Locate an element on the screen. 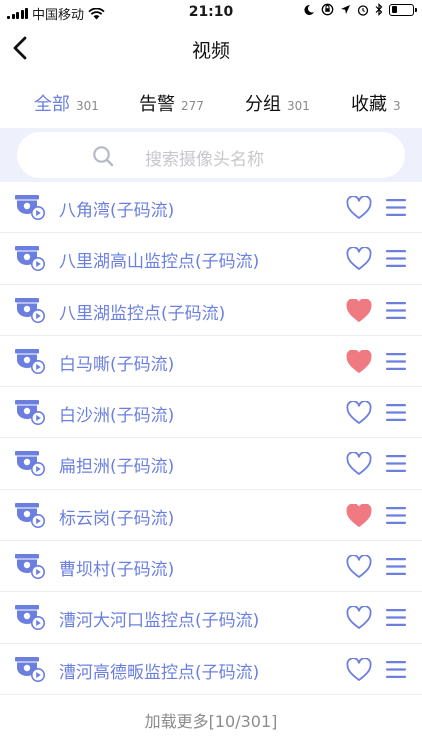  camera-name: 八角湾(子码流) is located at coordinates (117, 211).